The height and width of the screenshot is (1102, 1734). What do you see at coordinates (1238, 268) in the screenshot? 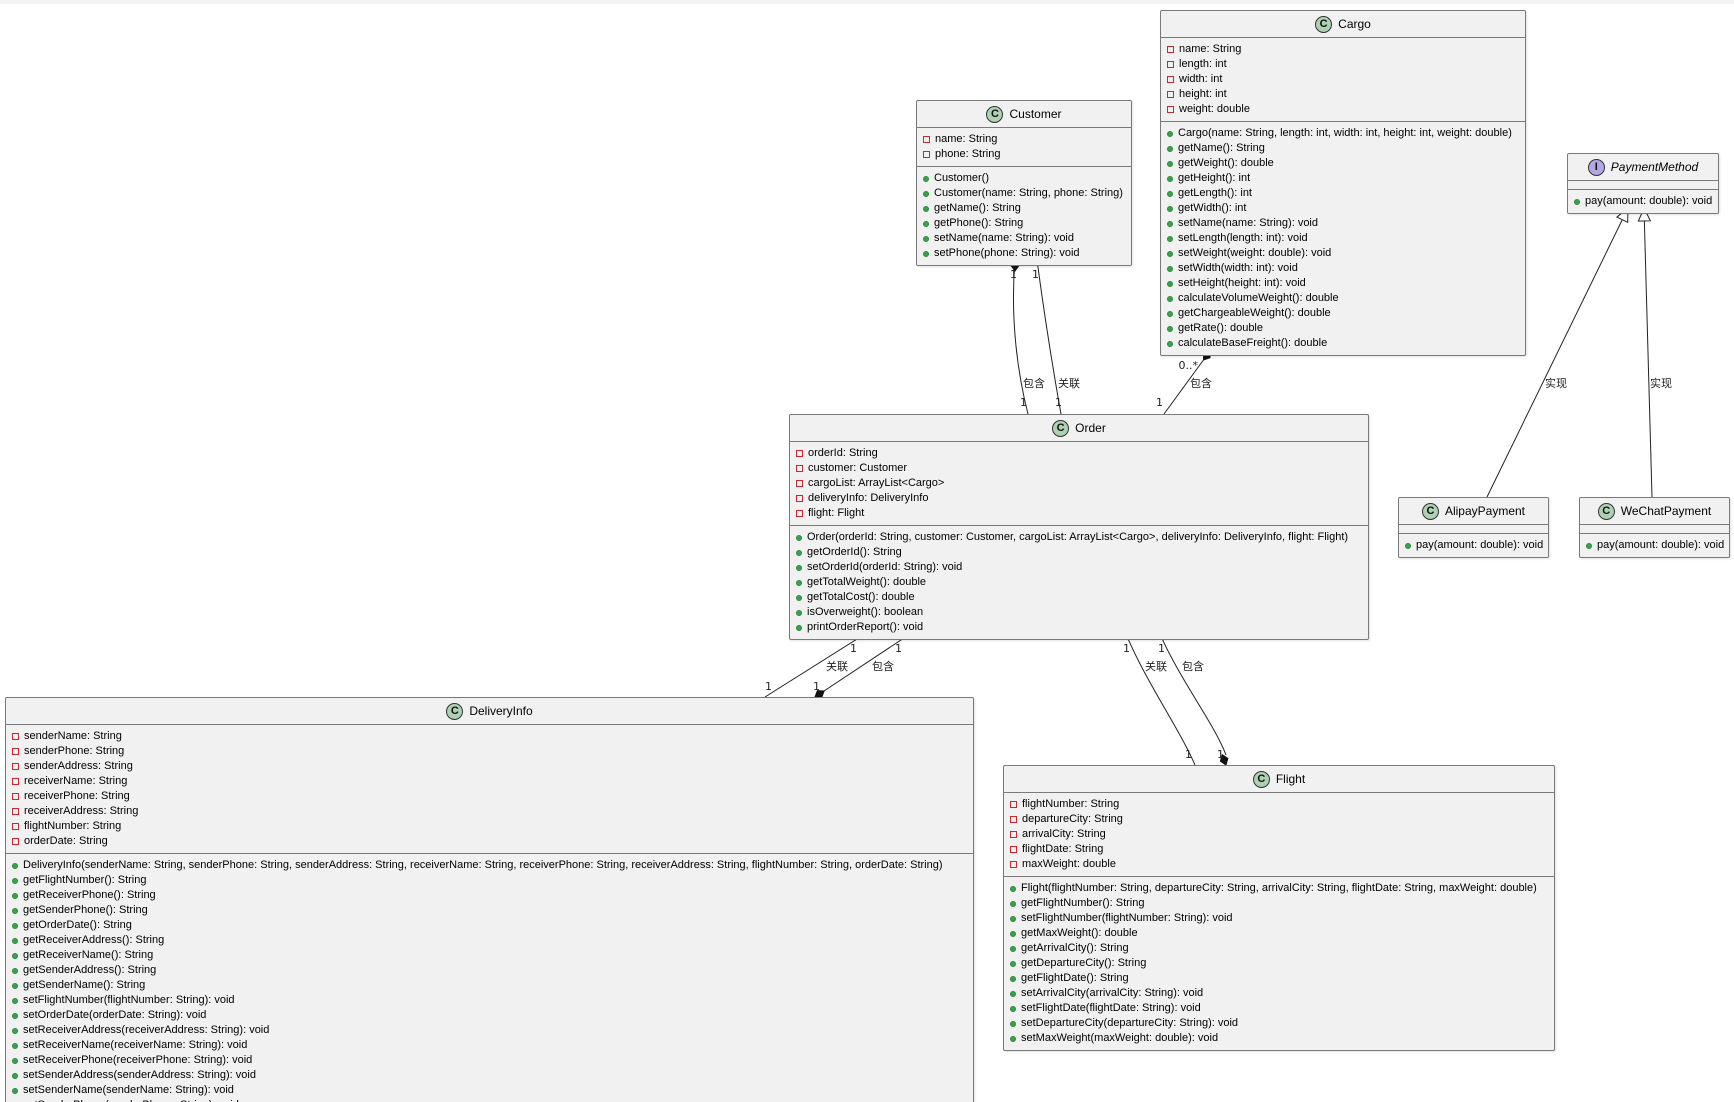
I see `method-text: setWidth(width: int): void` at bounding box center [1238, 268].